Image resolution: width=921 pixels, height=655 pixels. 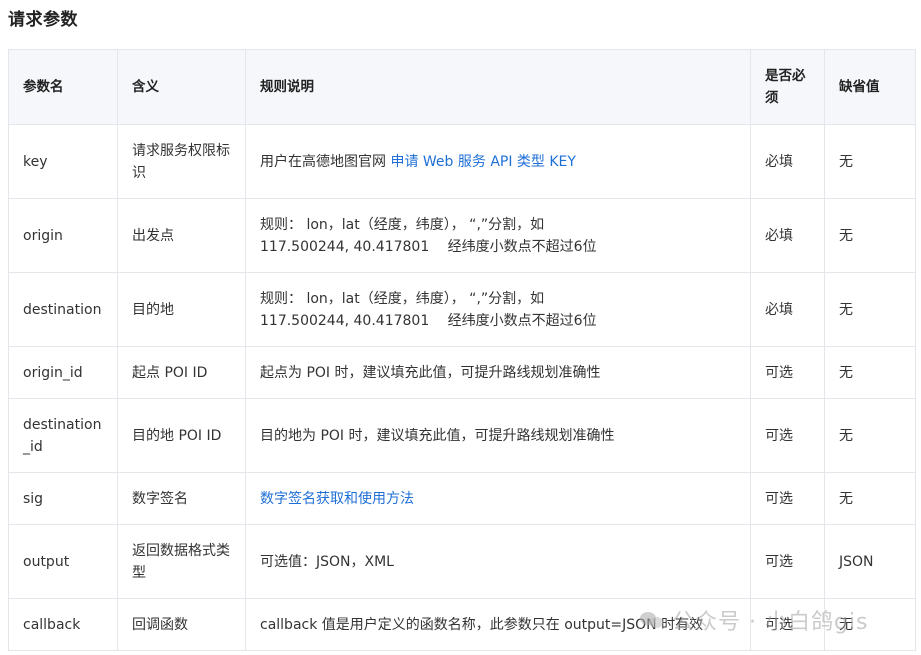 I want to click on param-name: destination, so click(x=63, y=309).